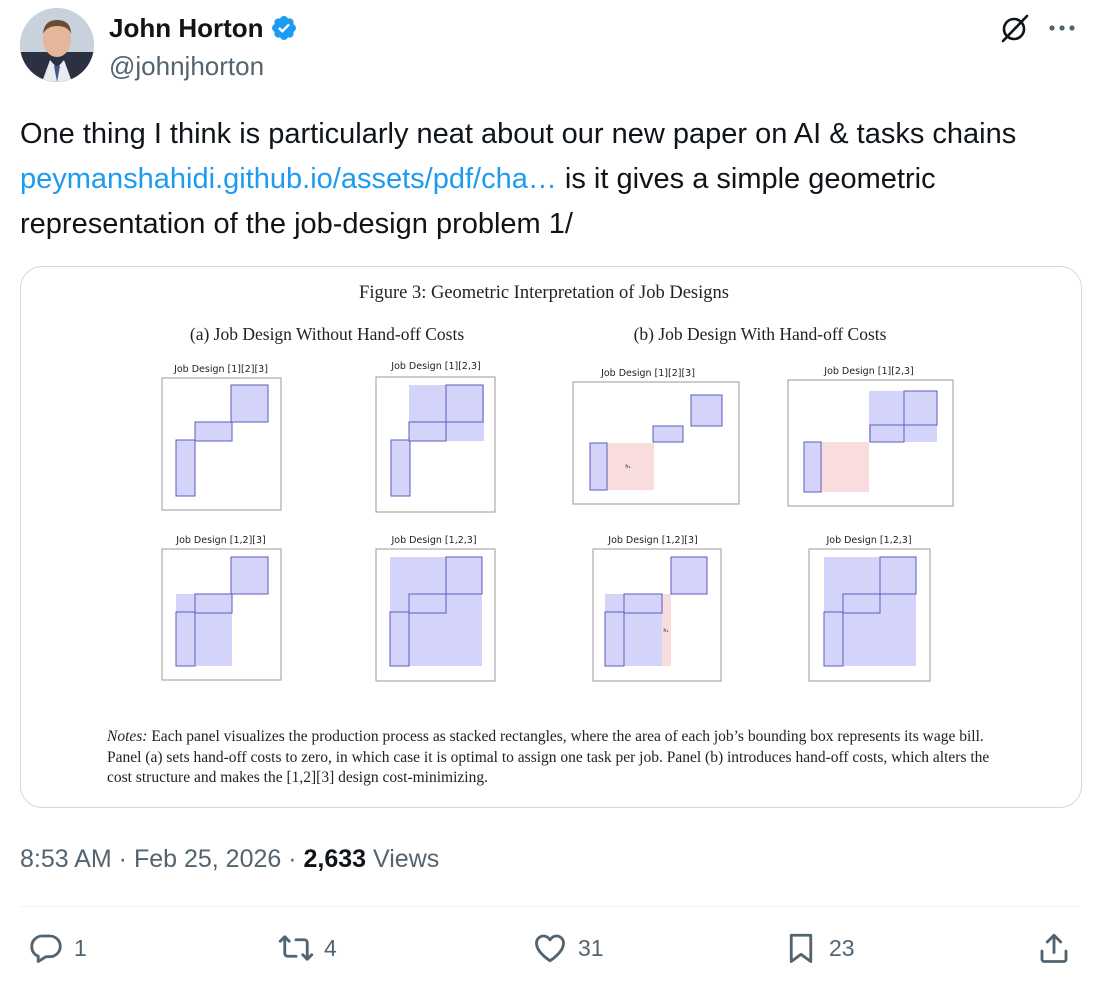  Describe the element at coordinates (46, 948) in the screenshot. I see `reply-icon` at that location.